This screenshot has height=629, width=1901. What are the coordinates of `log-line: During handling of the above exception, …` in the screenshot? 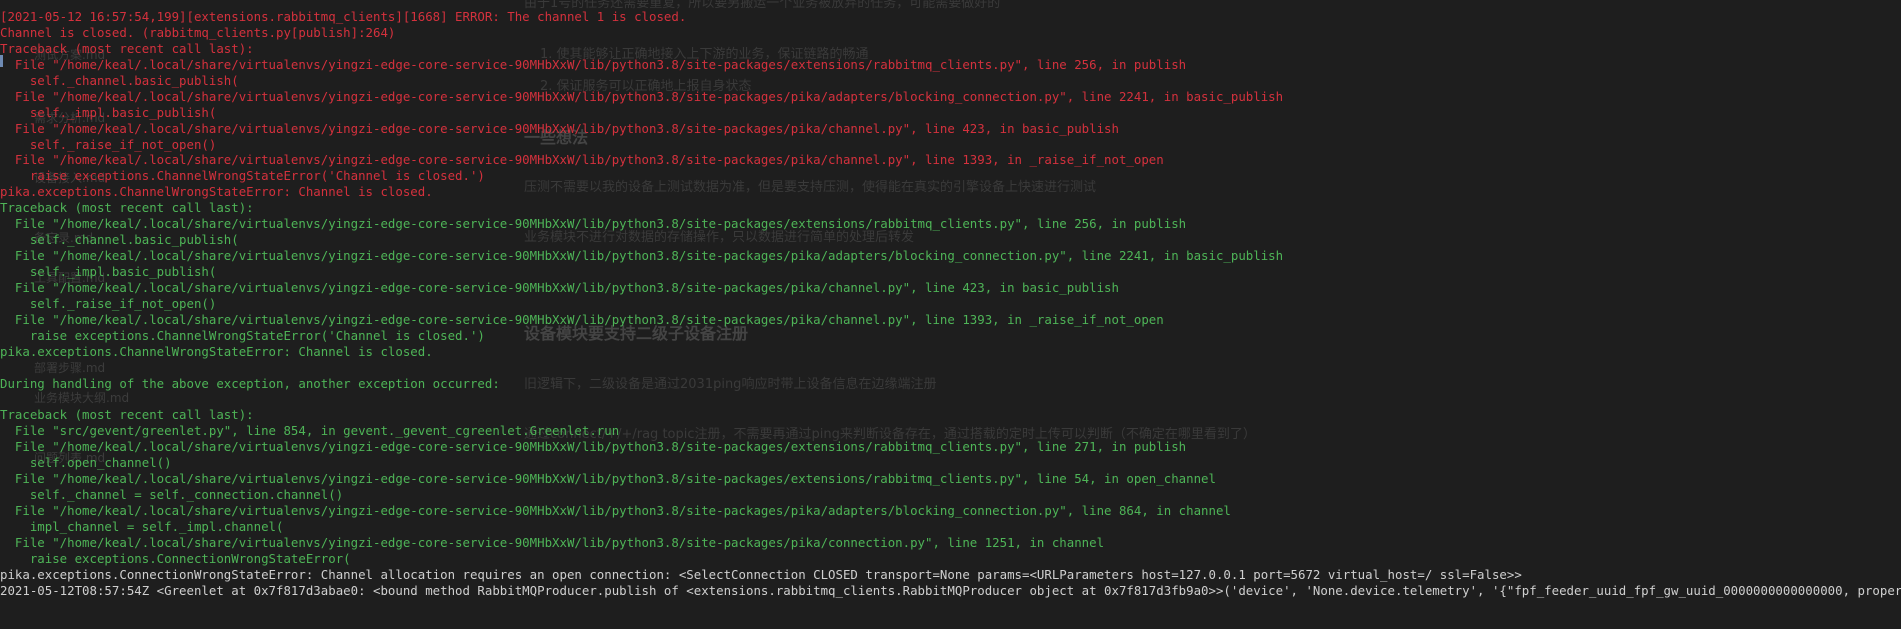 It's located at (250, 383).